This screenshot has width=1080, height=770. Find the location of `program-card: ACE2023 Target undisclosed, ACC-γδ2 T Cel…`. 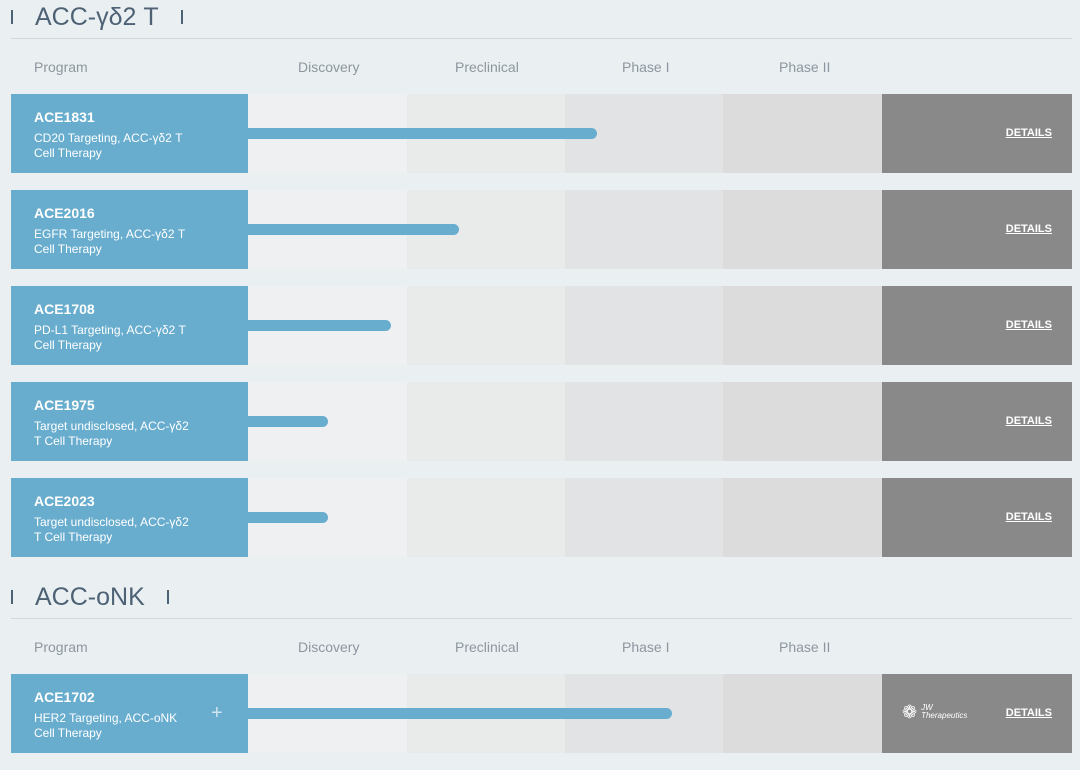

program-card: ACE2023 Target undisclosed, ACC-γδ2 T Cel… is located at coordinates (129, 517).